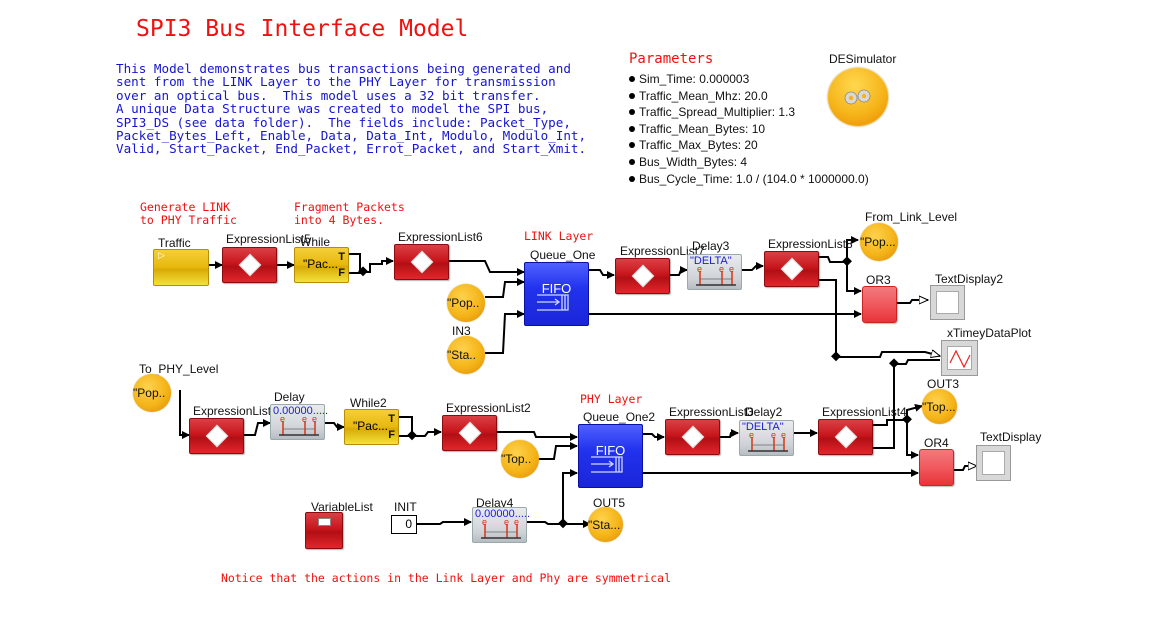 This screenshot has width=1154, height=638. Describe the element at coordinates (947, 302) in the screenshot. I see `textdisplay2-block` at that location.